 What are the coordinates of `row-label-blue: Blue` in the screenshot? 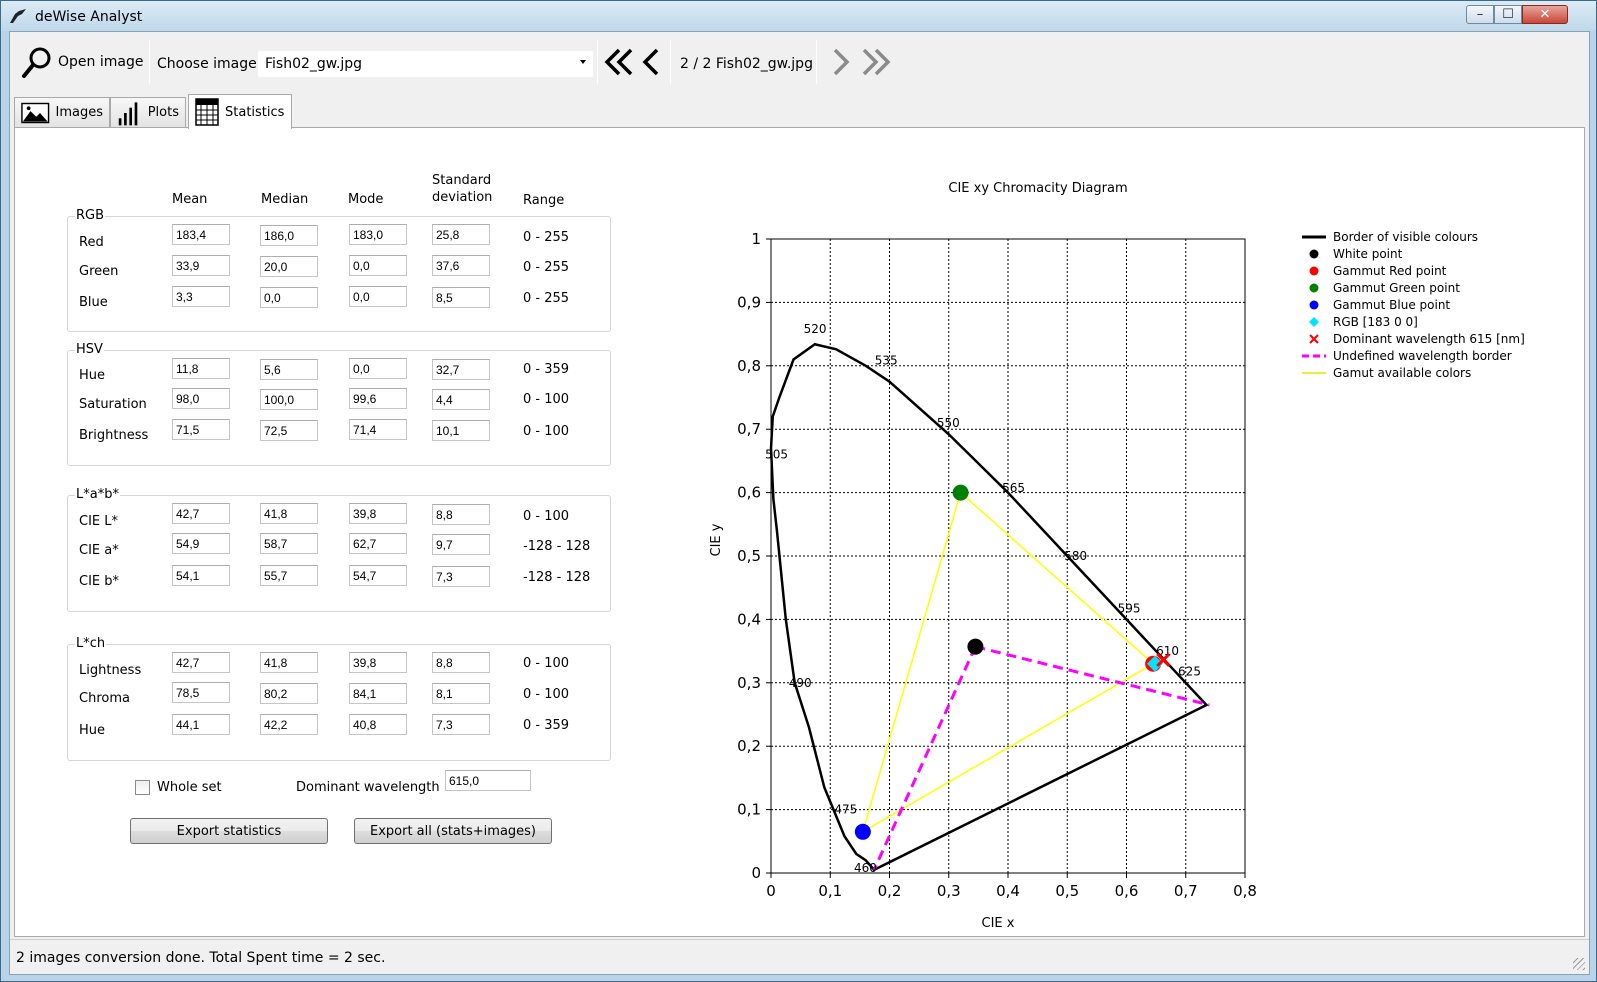 It's located at (93, 302).